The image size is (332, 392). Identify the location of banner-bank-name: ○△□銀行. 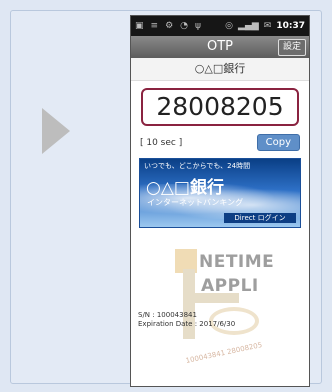
(185, 188).